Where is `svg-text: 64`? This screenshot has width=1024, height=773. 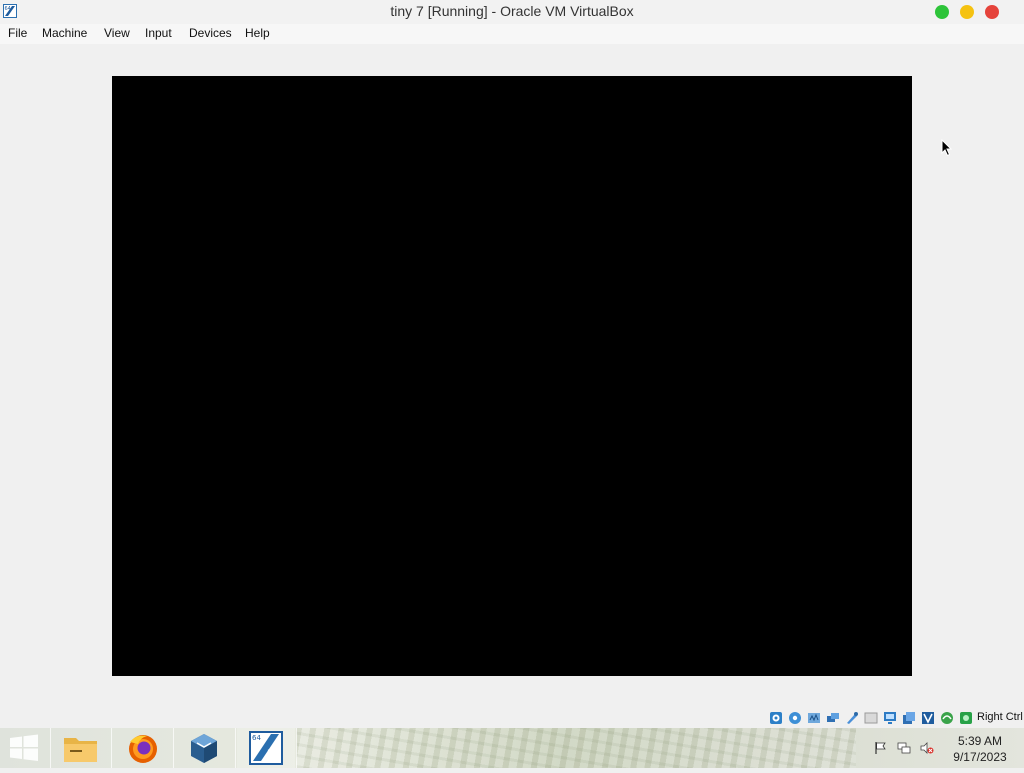
svg-text: 64 is located at coordinates (256, 738).